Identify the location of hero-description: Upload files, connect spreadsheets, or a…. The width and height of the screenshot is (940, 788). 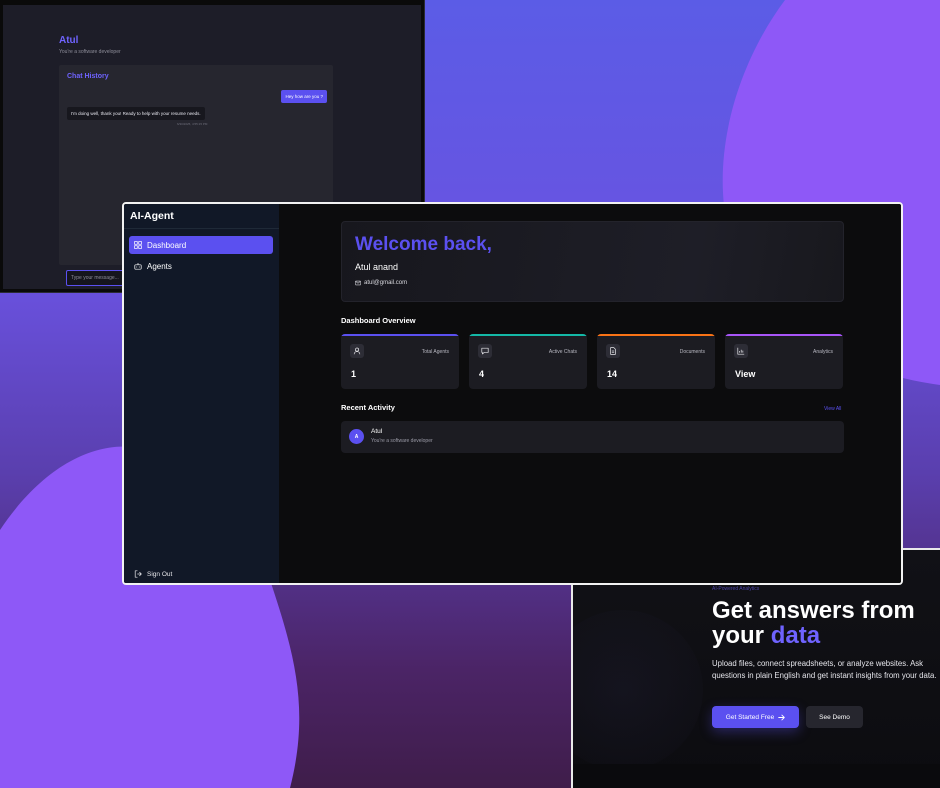
(824, 669).